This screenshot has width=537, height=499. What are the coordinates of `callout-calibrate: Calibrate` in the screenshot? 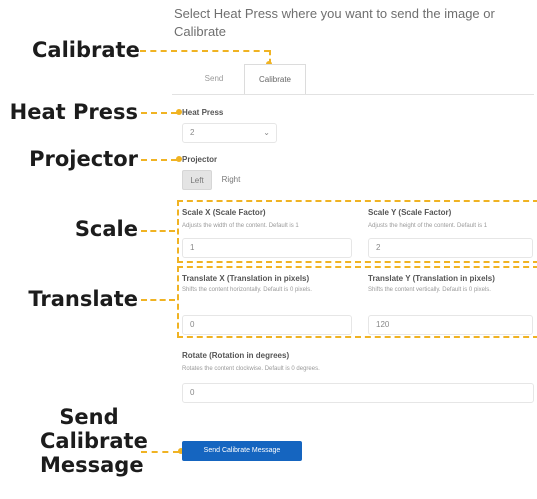 It's located at (86, 50).